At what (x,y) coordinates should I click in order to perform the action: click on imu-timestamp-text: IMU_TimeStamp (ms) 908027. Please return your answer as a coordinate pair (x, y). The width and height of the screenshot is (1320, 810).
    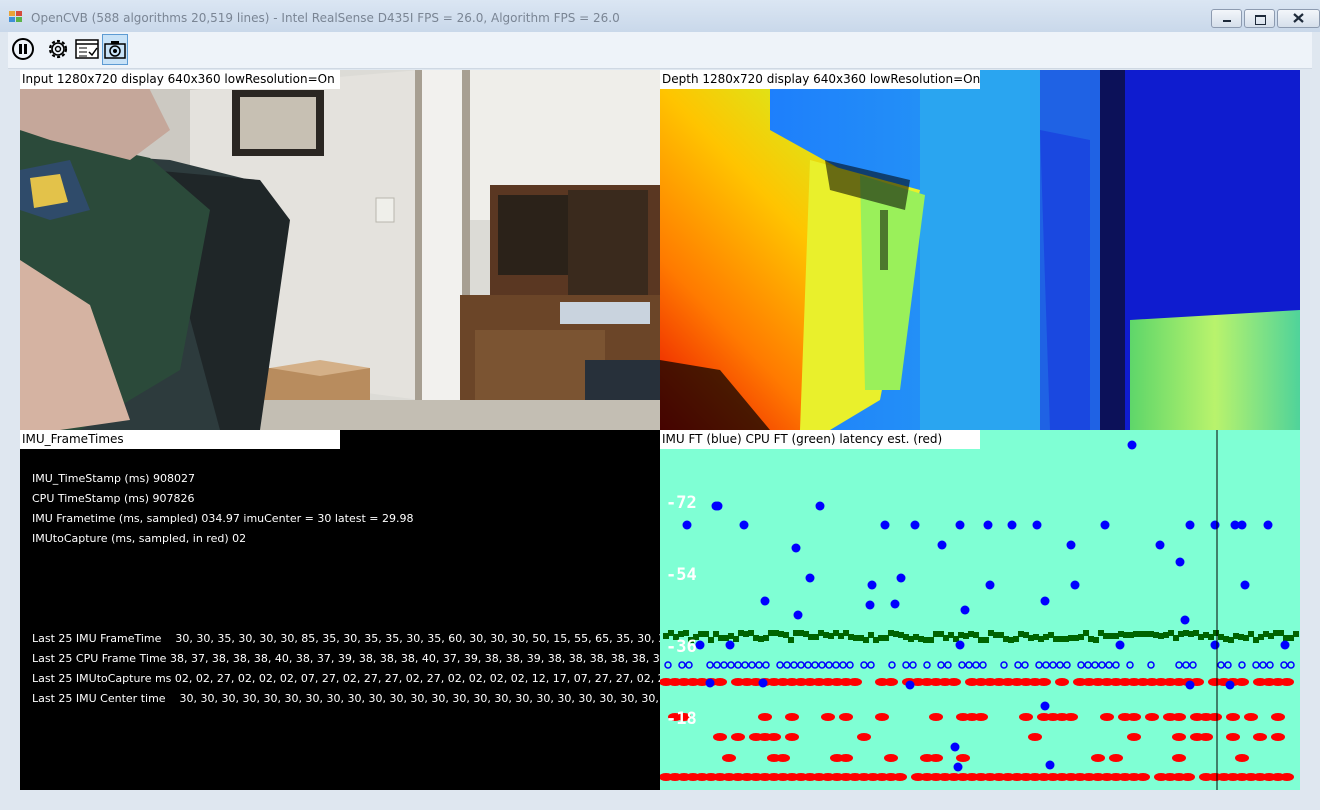
    Looking at the image, I should click on (113, 478).